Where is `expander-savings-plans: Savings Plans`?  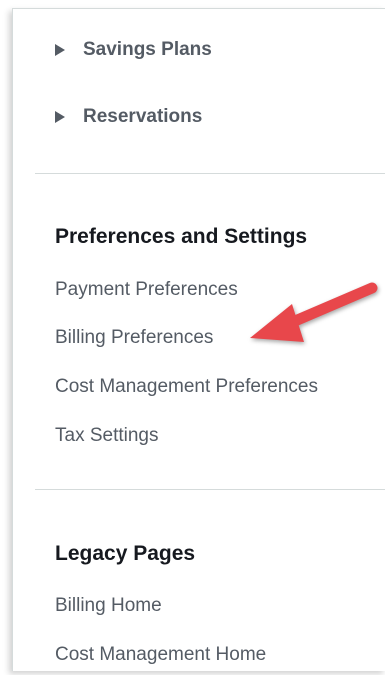 expander-savings-plans: Savings Plans is located at coordinates (133, 50).